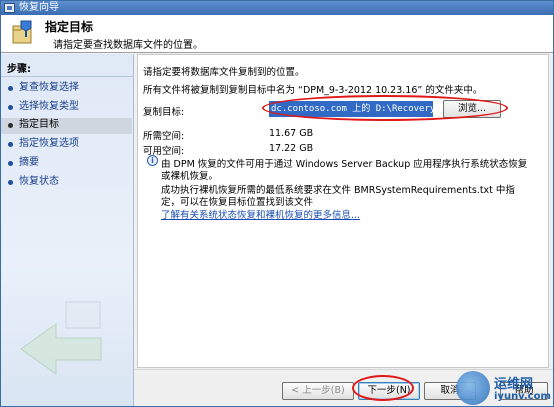  Describe the element at coordinates (291, 133) in the screenshot. I see `required-space-value: 11.67 GB` at that location.